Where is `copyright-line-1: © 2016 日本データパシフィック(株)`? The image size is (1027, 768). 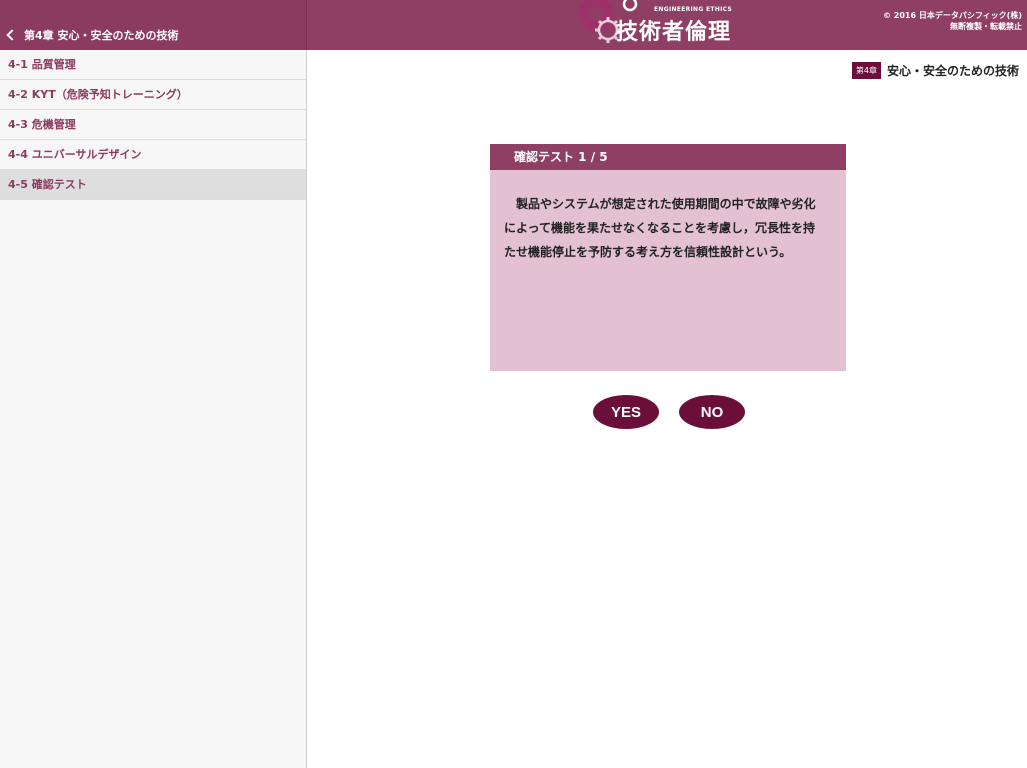
copyright-line-1: © 2016 日本データパシフィック(株) is located at coordinates (952, 15).